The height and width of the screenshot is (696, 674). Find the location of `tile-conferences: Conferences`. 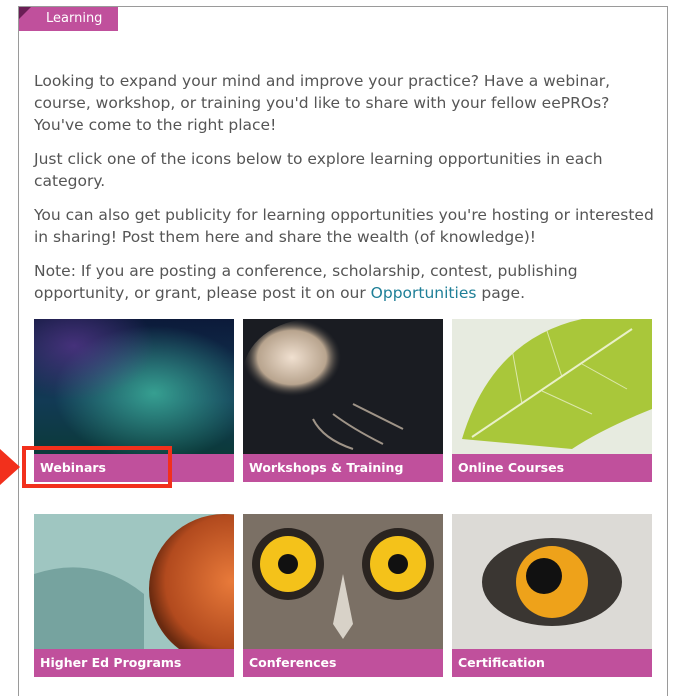

tile-conferences: Conferences is located at coordinates (343, 595).